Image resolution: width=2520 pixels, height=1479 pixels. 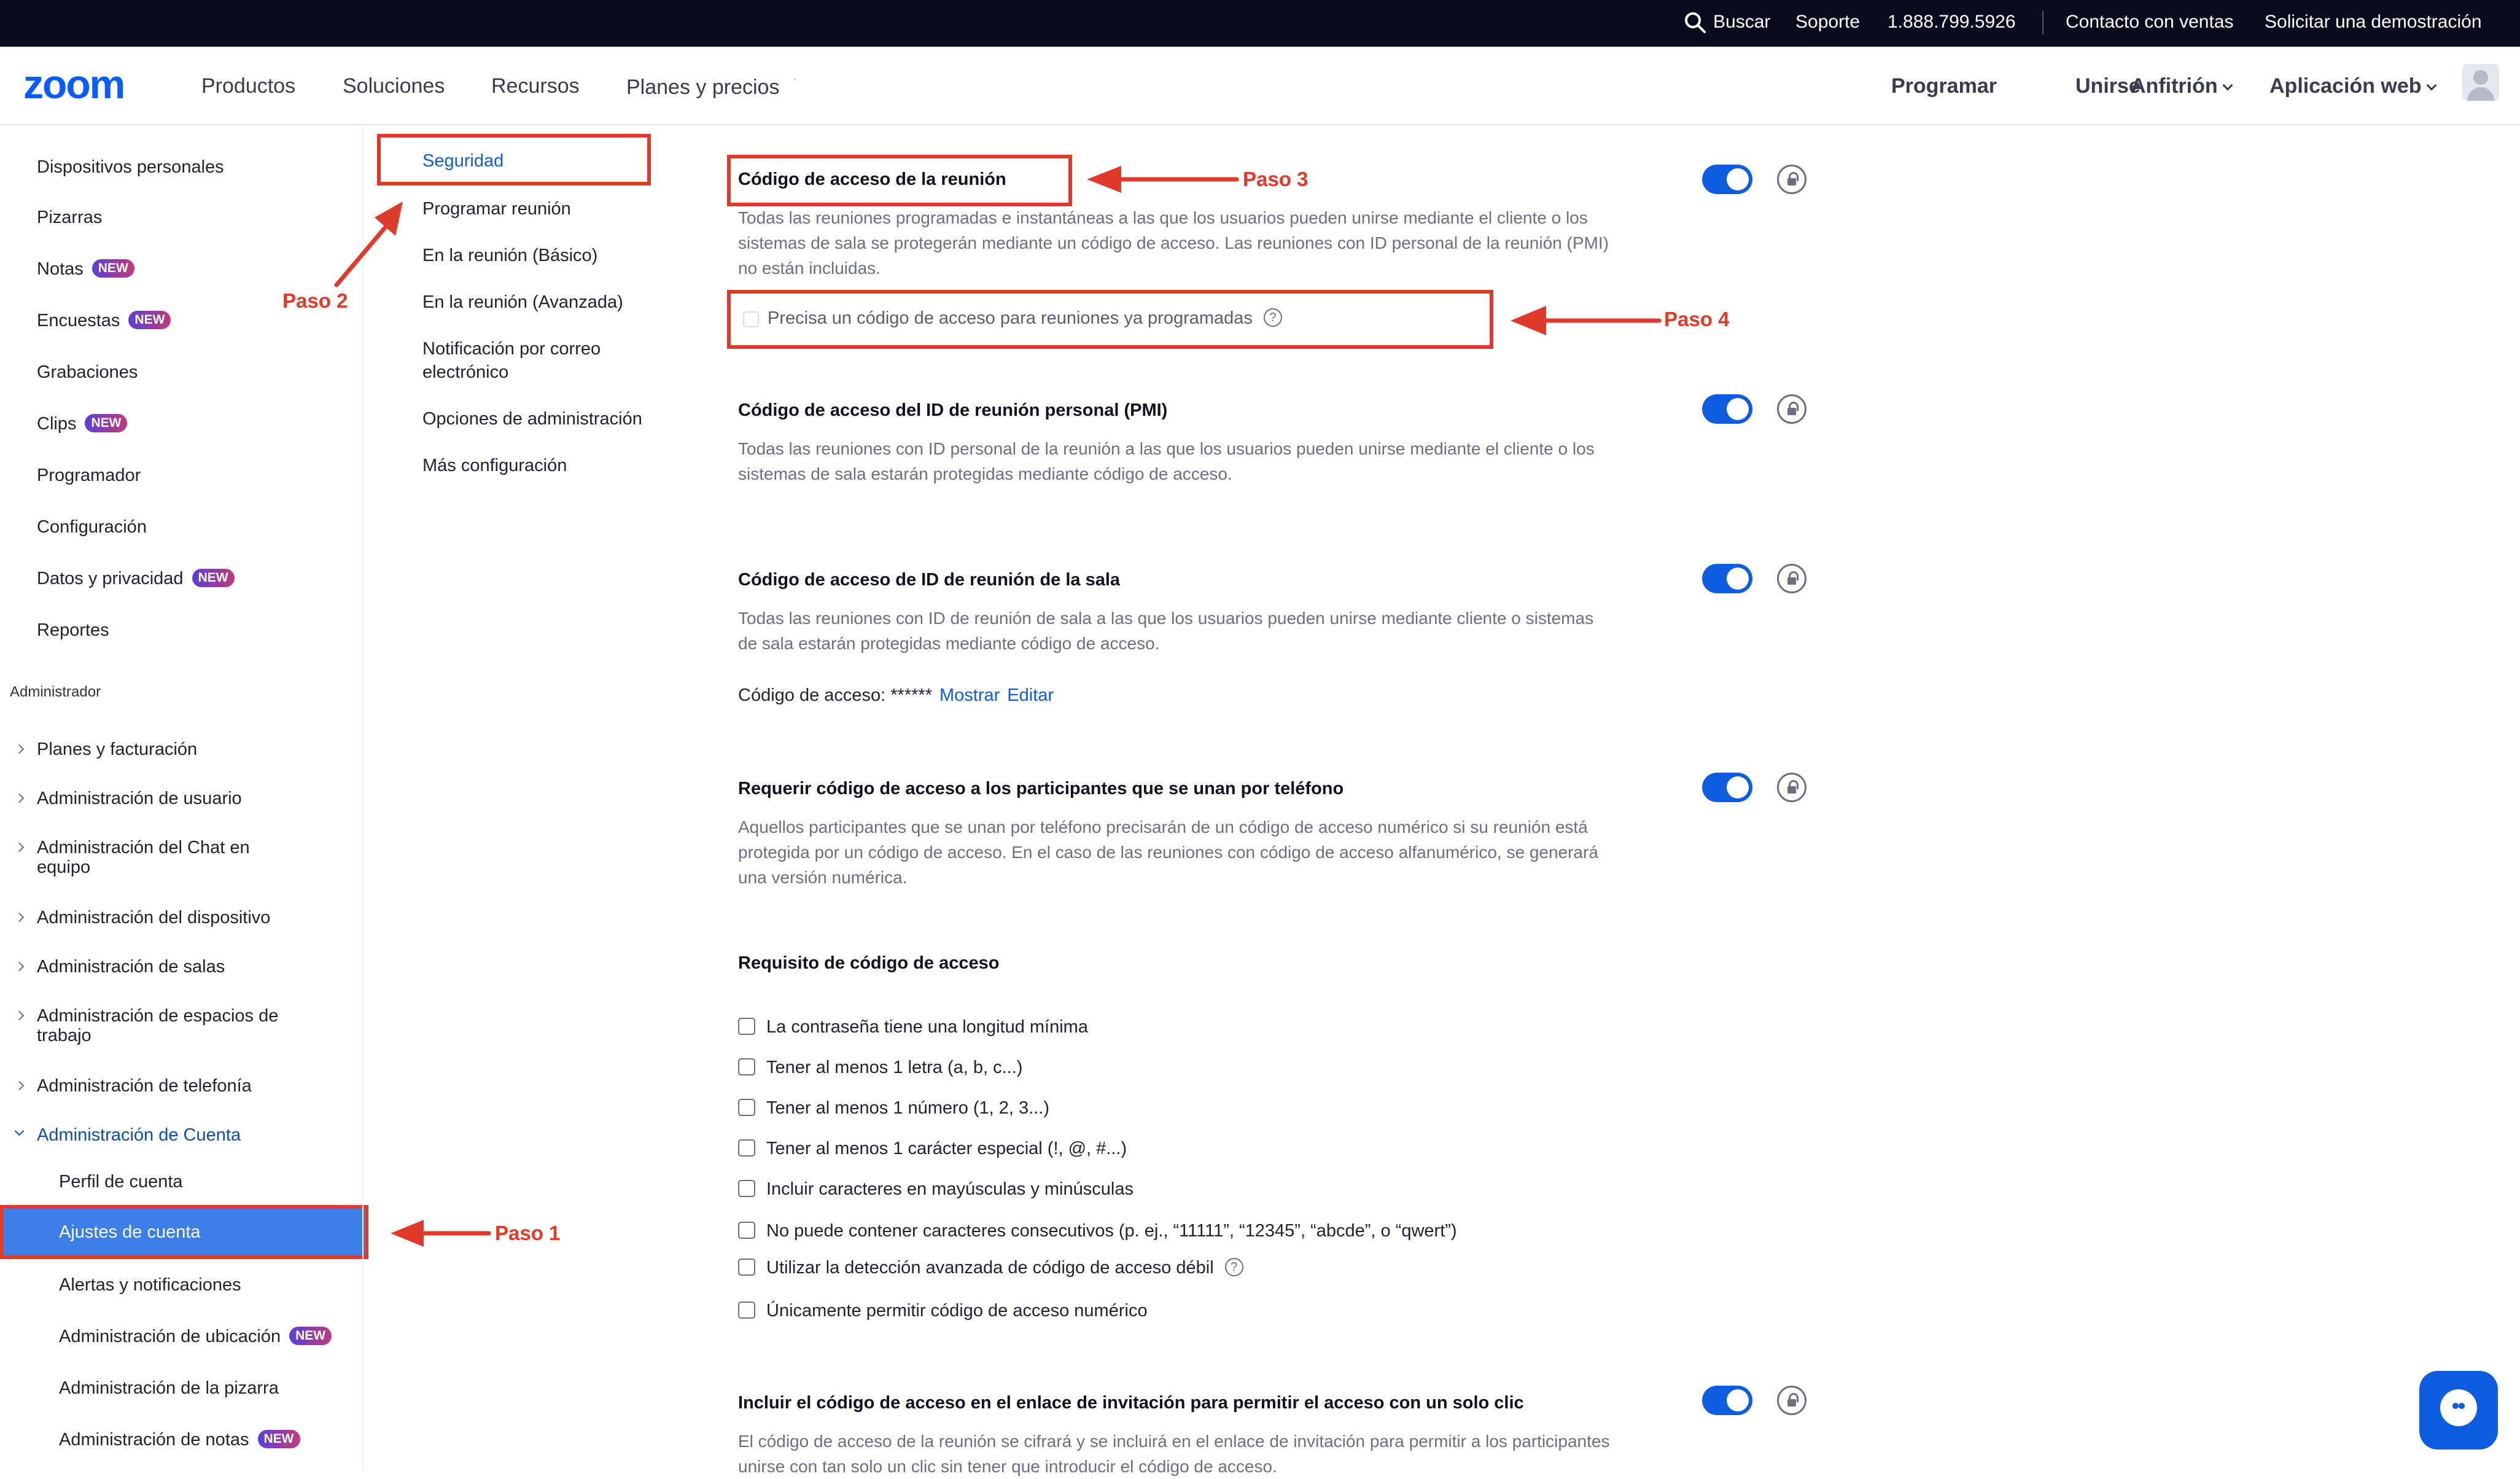 I want to click on arrowhead-step4, so click(x=1529, y=321).